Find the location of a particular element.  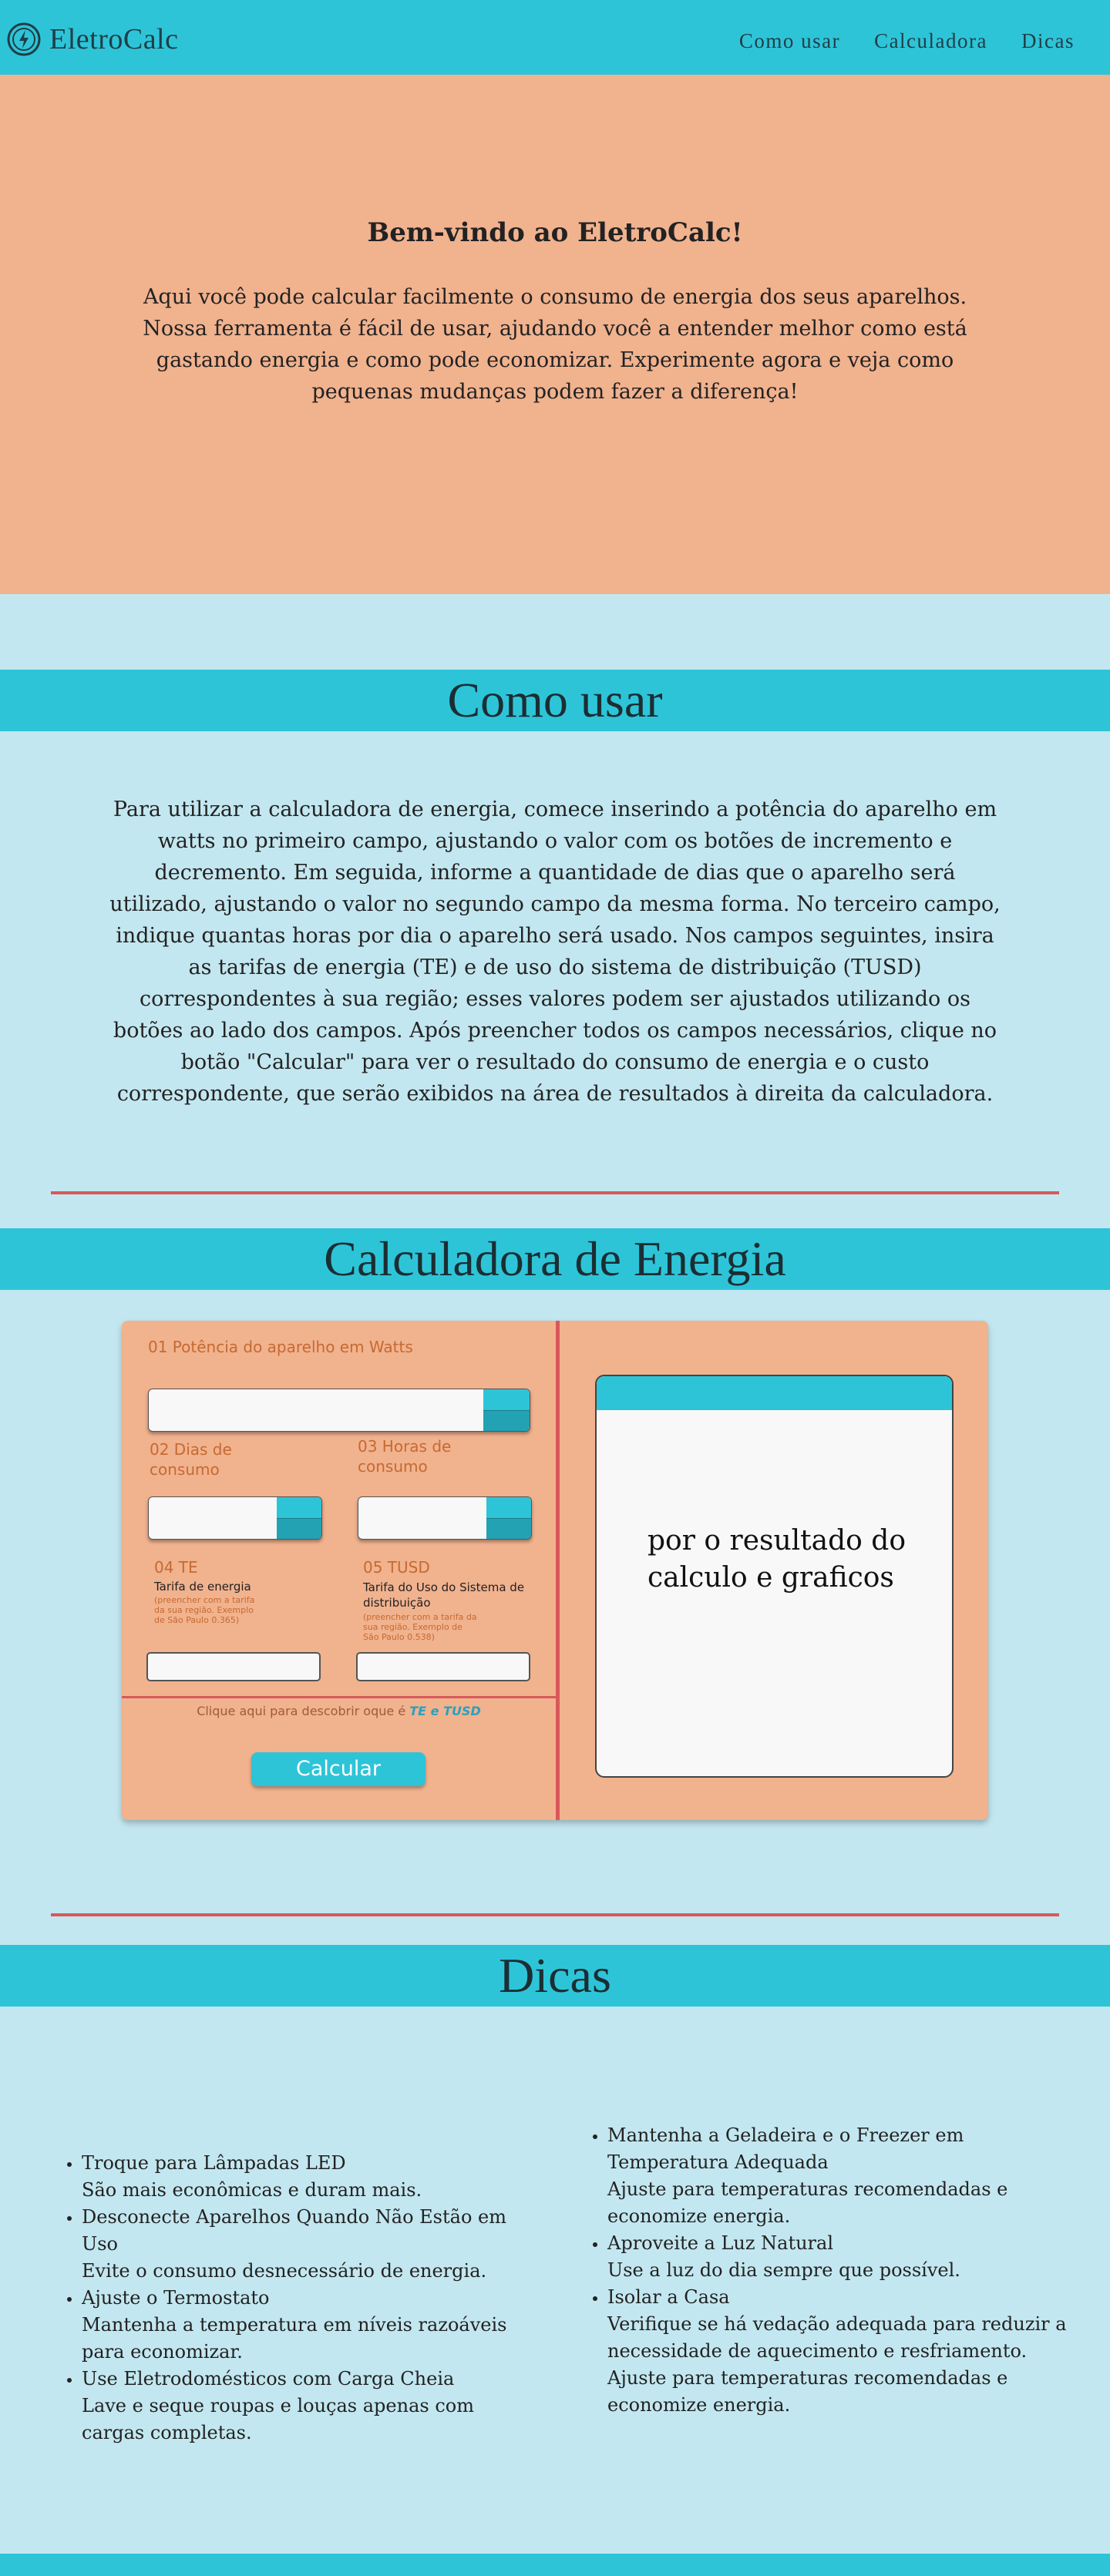

footer is located at coordinates (555, 2565).